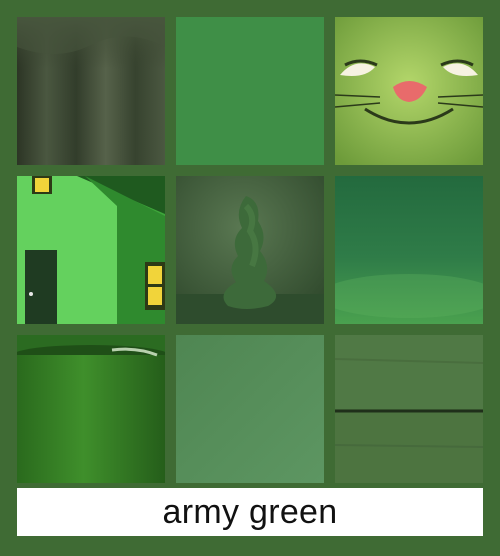  Describe the element at coordinates (250, 250) in the screenshot. I see `moss-sculpture-photo` at that location.